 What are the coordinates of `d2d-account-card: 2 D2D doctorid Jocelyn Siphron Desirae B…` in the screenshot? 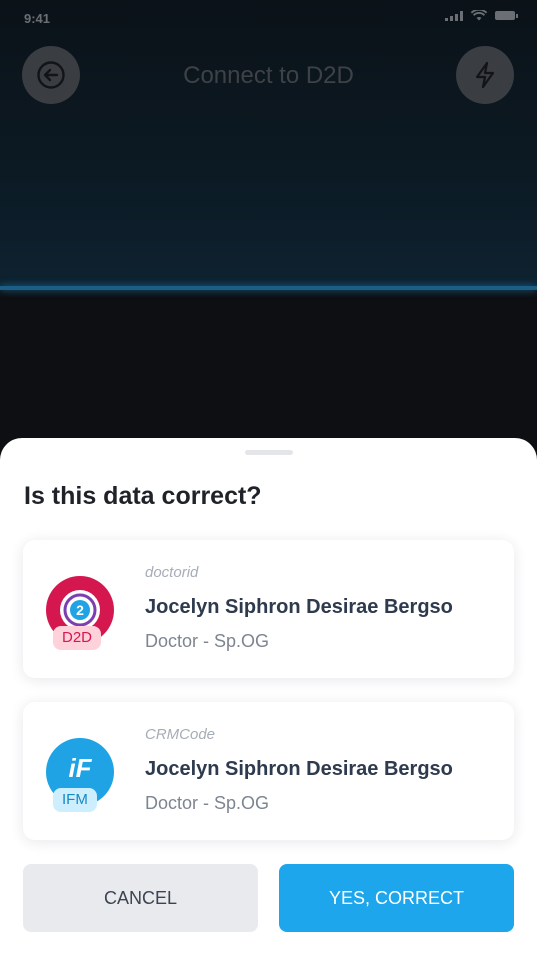 It's located at (268, 609).